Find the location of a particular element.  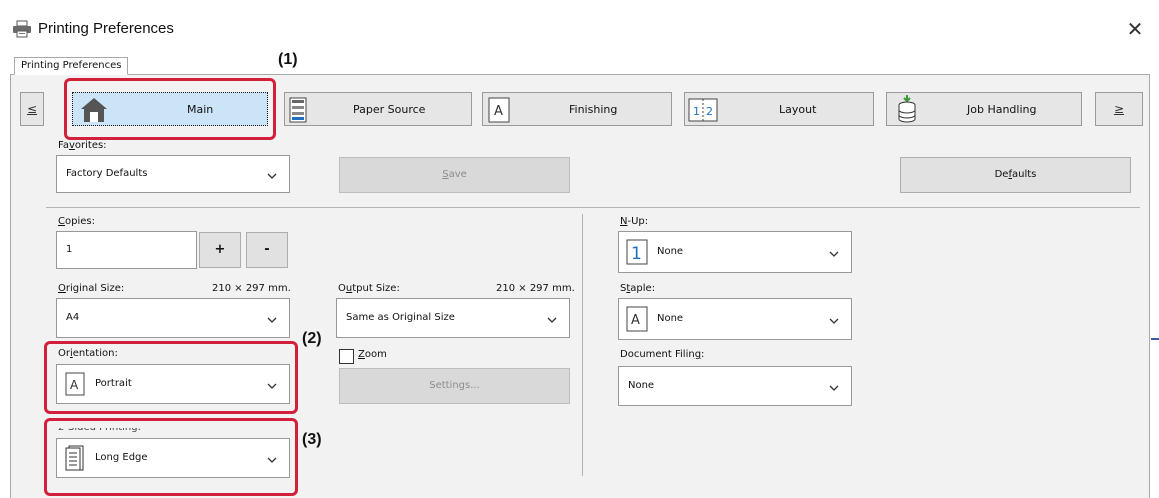

nup-label: N-Up: is located at coordinates (634, 221).